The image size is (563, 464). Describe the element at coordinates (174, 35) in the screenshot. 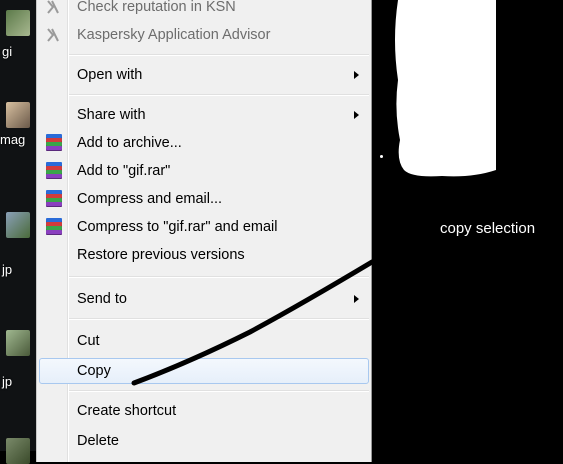

I see `menu-item-label: Kaspersky Application Advisor` at that location.